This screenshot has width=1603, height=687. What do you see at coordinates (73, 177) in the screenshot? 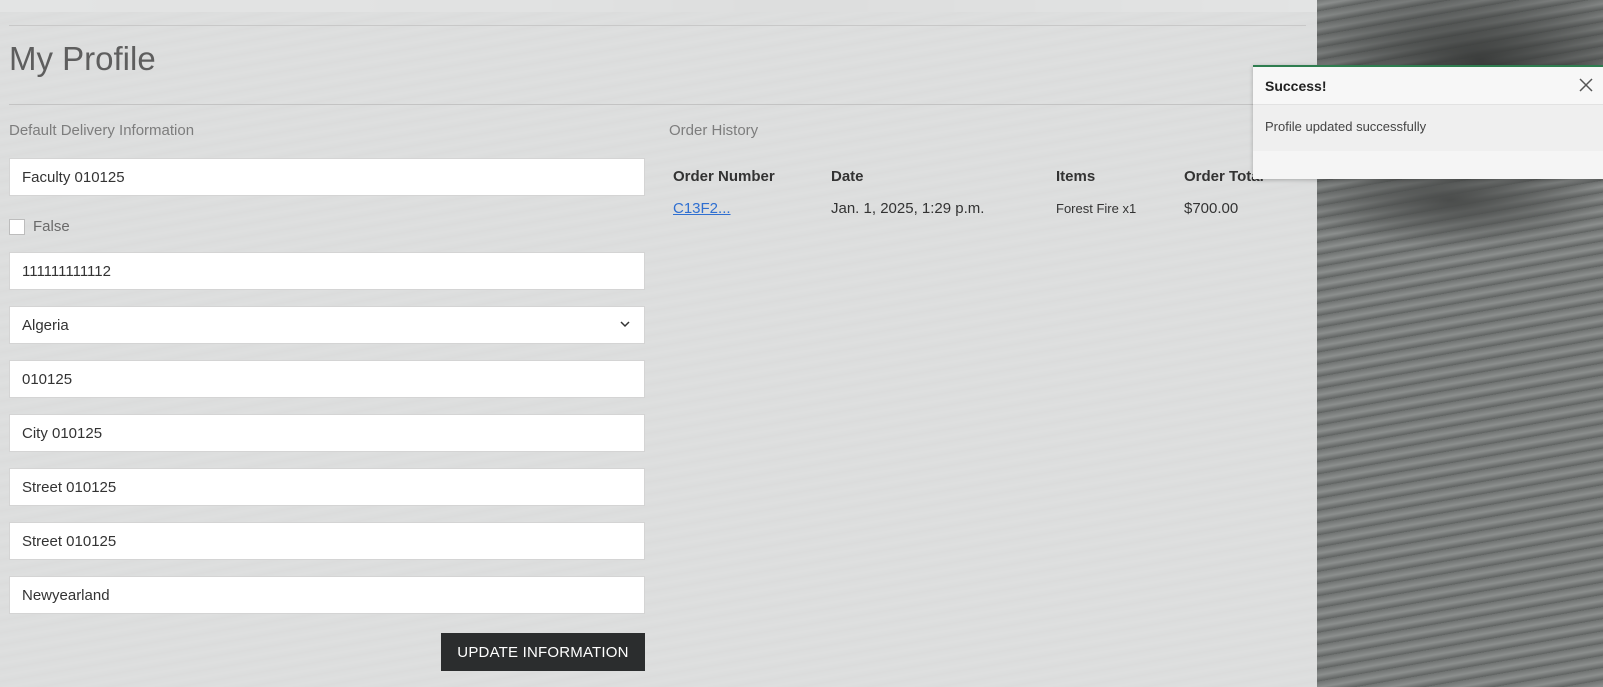
I see `name-field-value: Faculty 010125` at bounding box center [73, 177].